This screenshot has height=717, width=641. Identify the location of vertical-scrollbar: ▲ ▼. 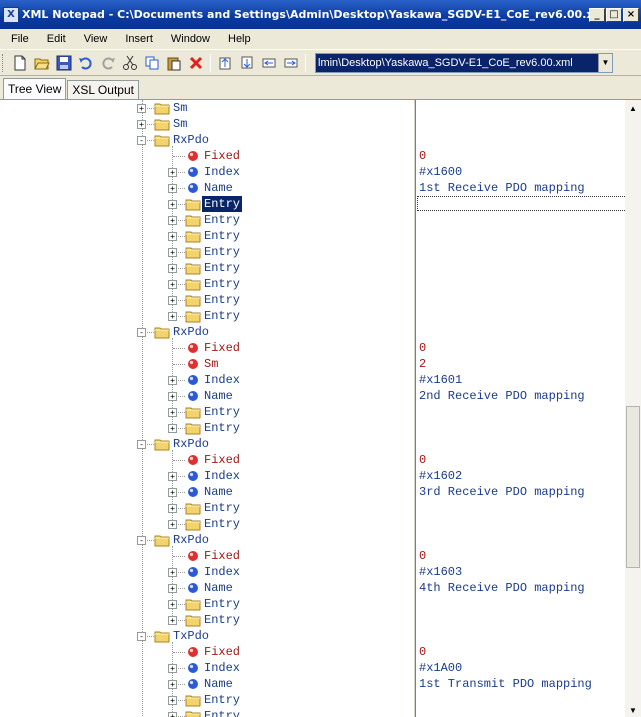
(633, 408).